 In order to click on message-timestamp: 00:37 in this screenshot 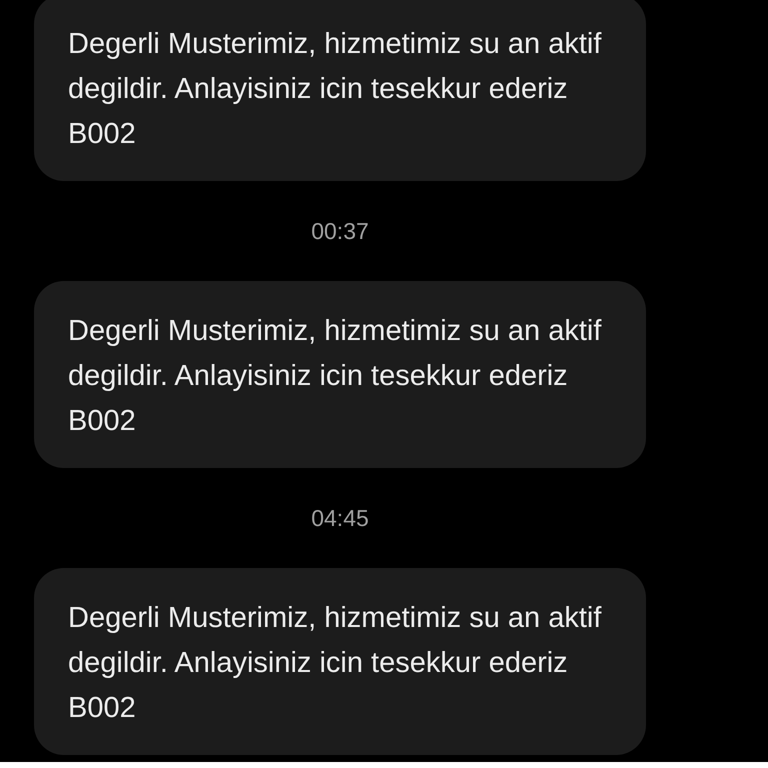, I will do `click(340, 231)`.